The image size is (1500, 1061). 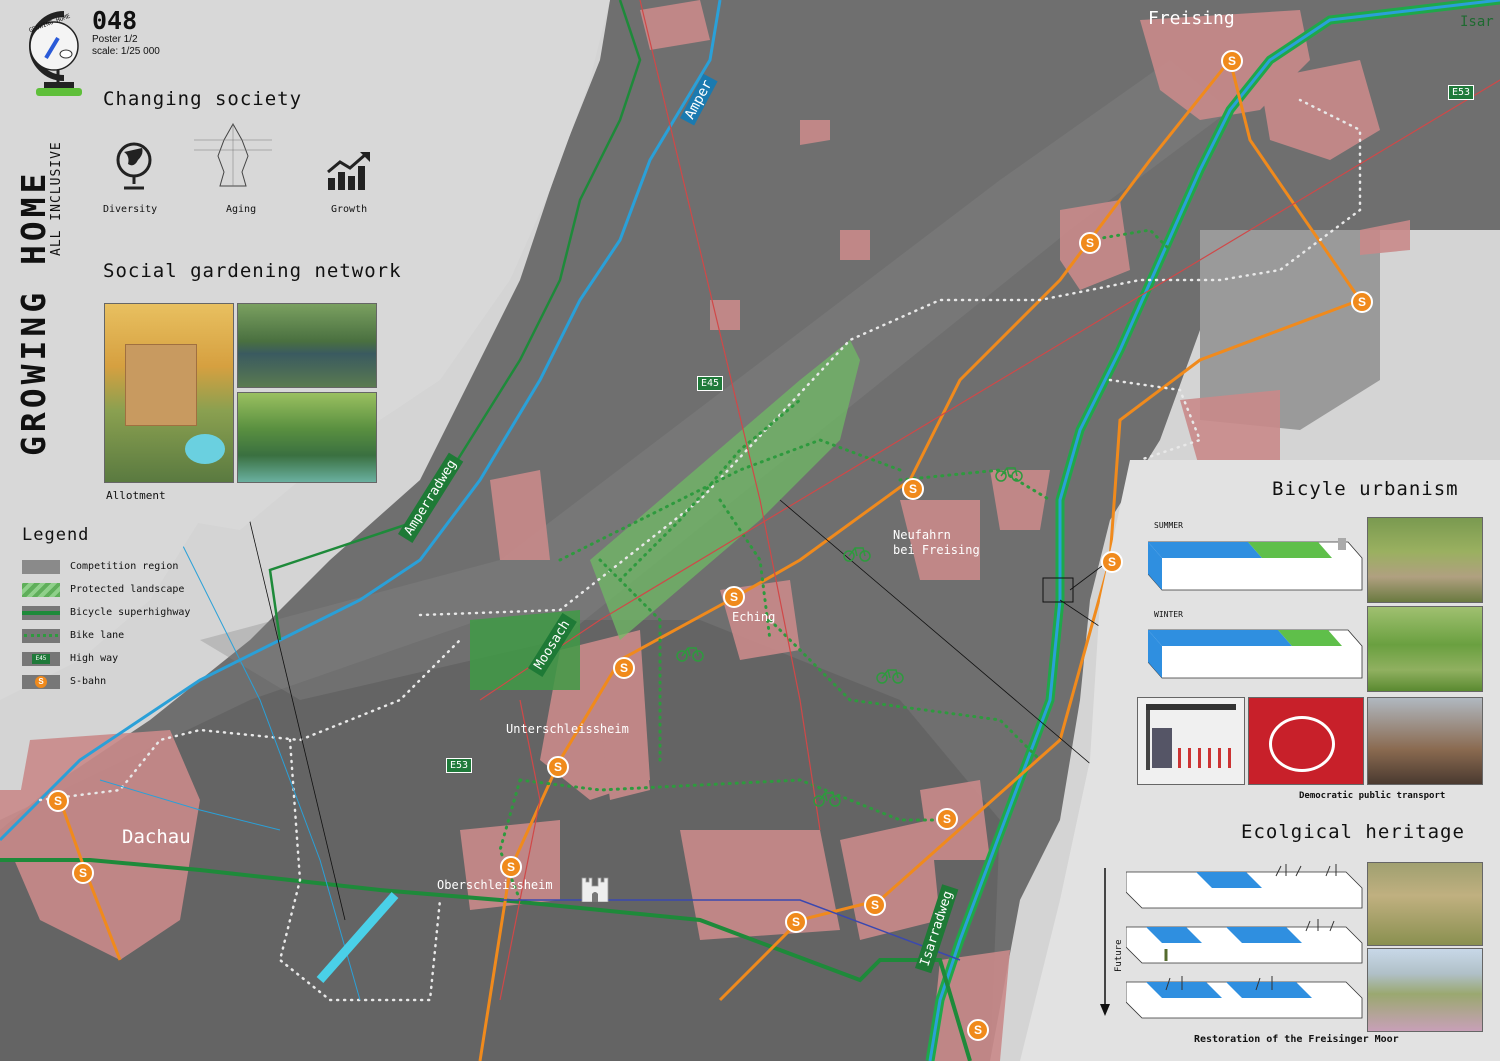 I want to click on scale-label: scale: 1/25 000, so click(x=126, y=51).